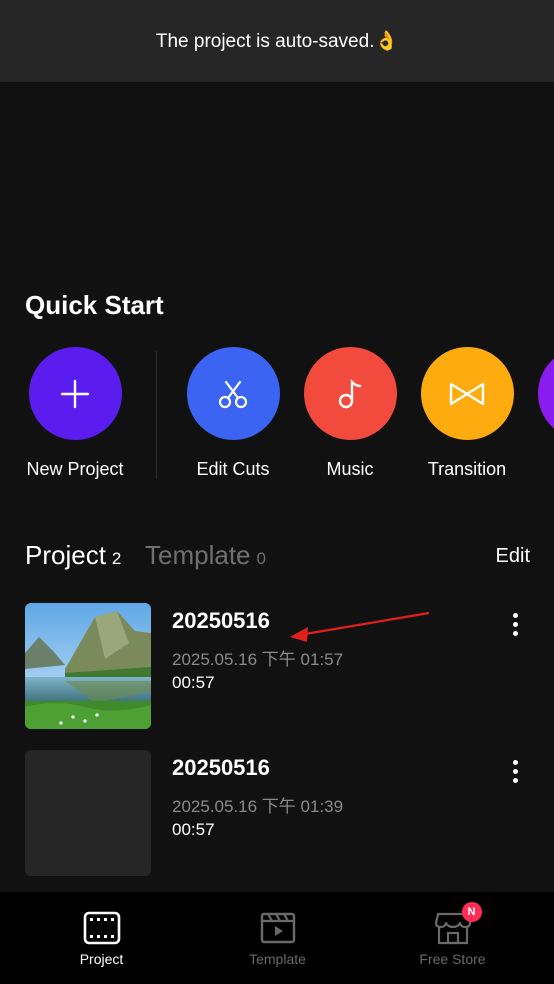 Image resolution: width=554 pixels, height=984 pixels. I want to click on edit-button: Edit, so click(513, 556).